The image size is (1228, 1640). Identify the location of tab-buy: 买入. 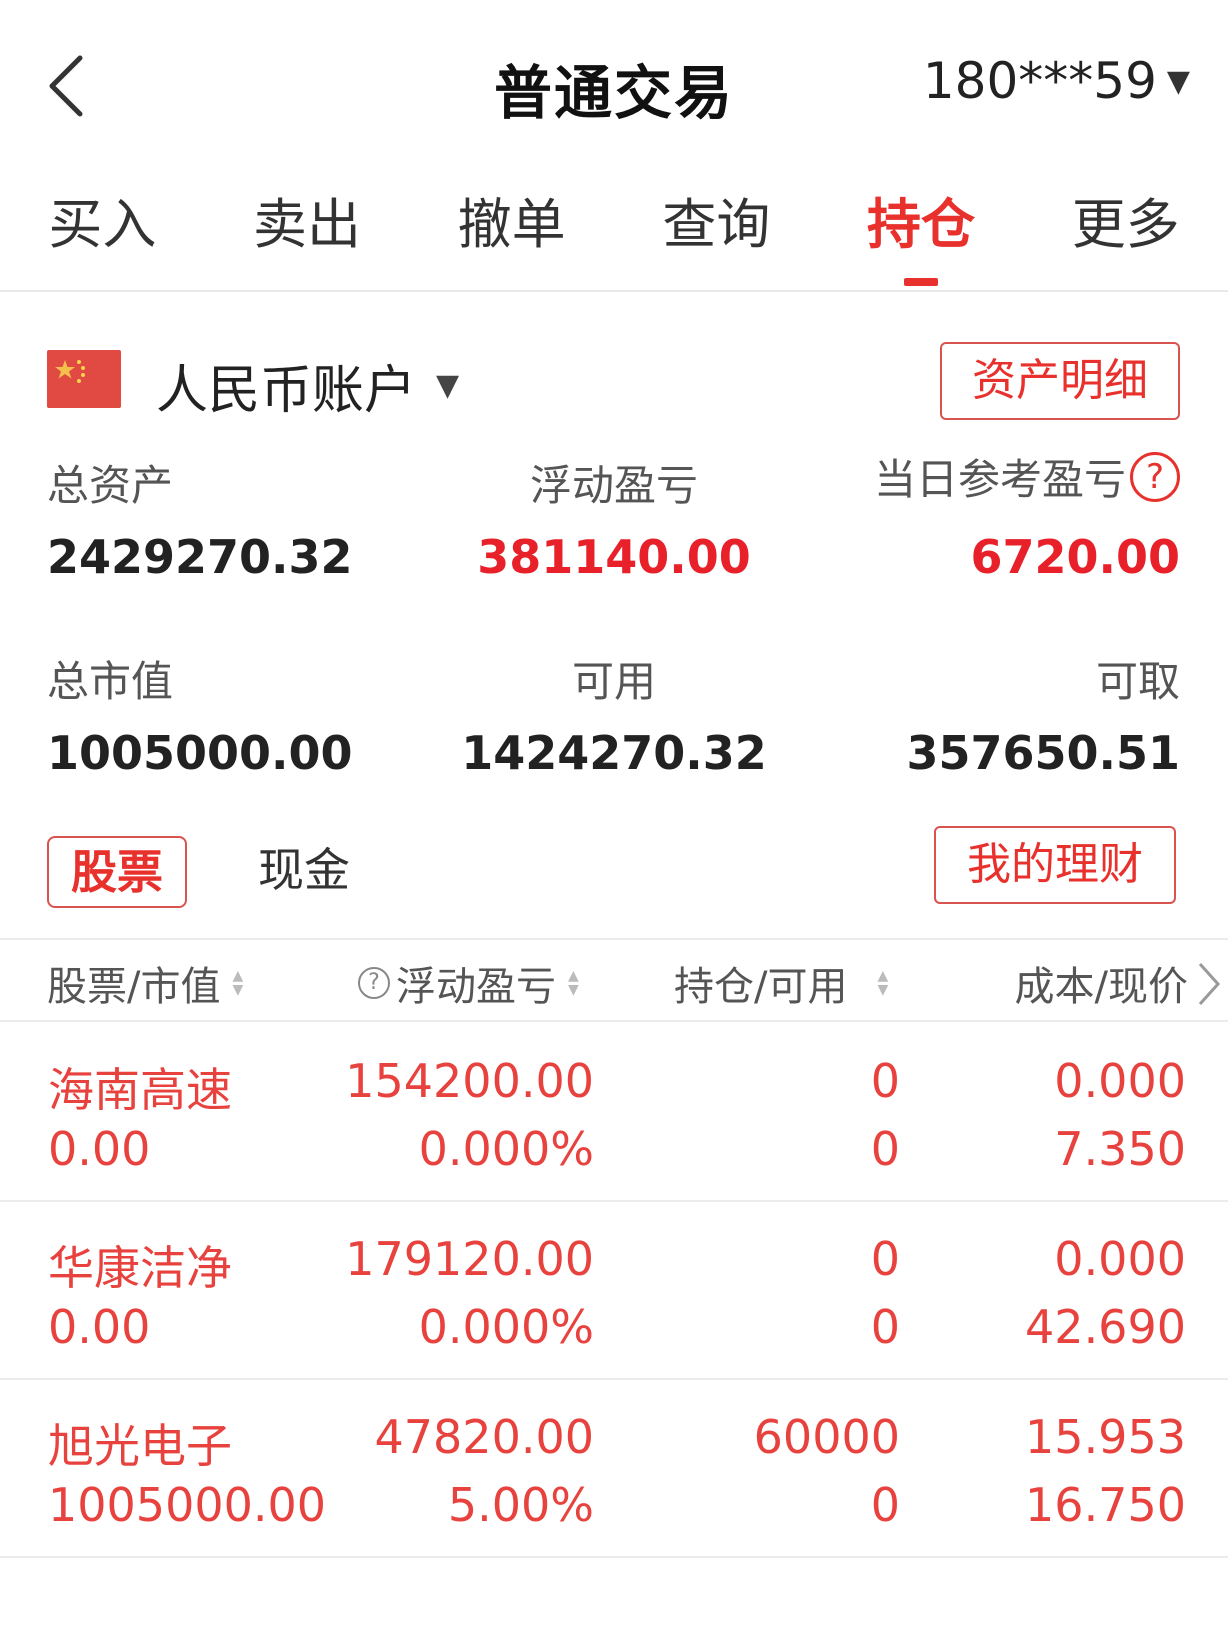
(102, 235).